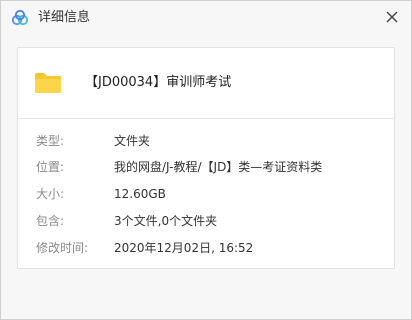 This screenshot has height=320, width=412. I want to click on property-label: 类型:, so click(50, 141).